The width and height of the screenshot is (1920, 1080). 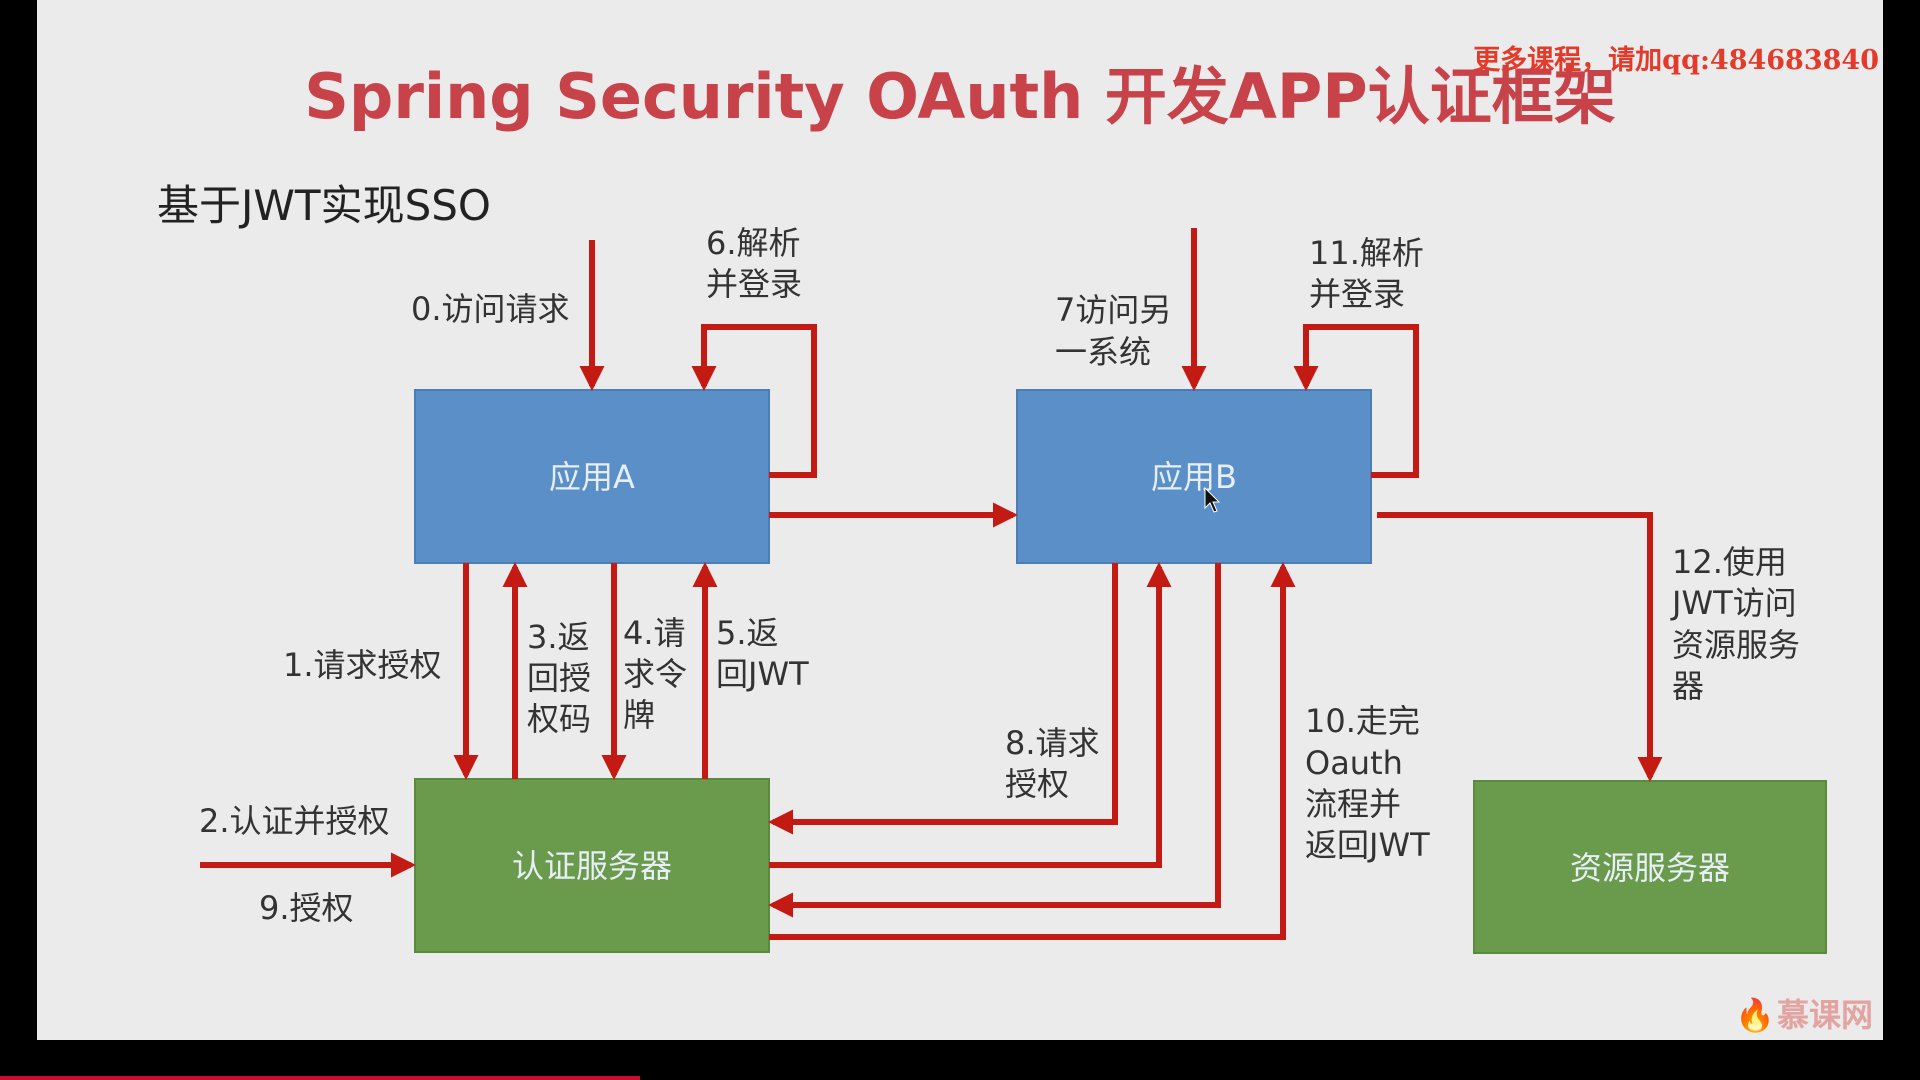 I want to click on label-step3-line1: 3.返, so click(x=558, y=637).